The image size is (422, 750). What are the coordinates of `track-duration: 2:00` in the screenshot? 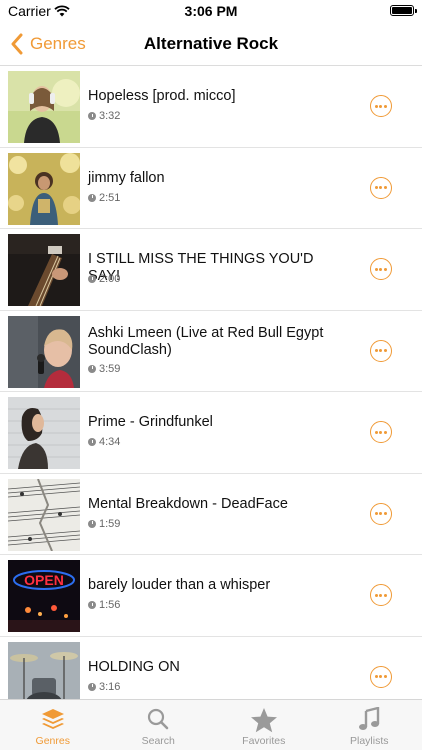 It's located at (104, 279).